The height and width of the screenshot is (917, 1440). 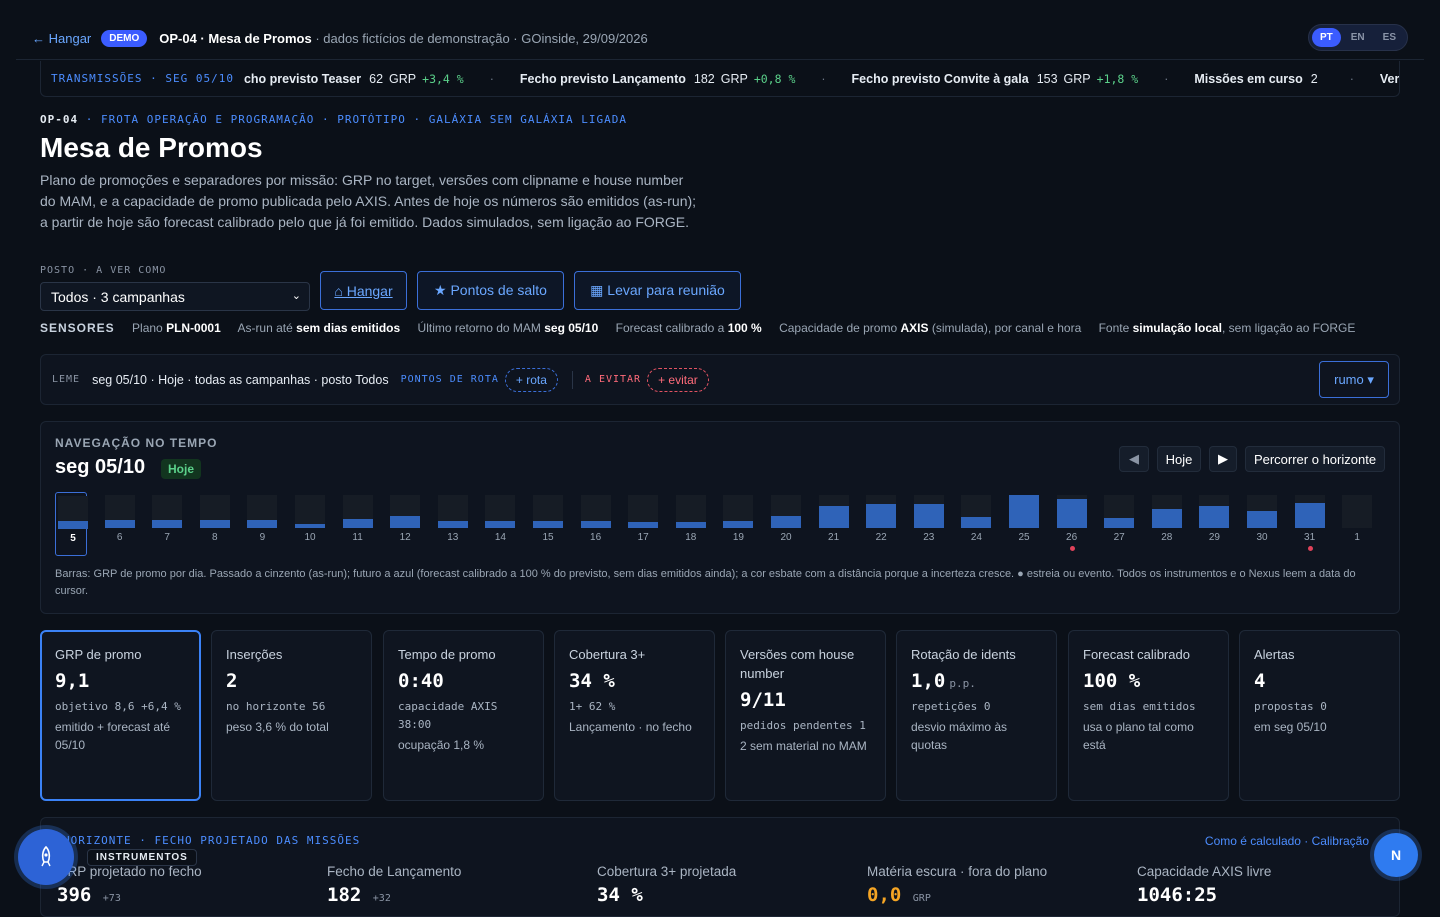 I want to click on day-bar: 26, so click(x=1071, y=523).